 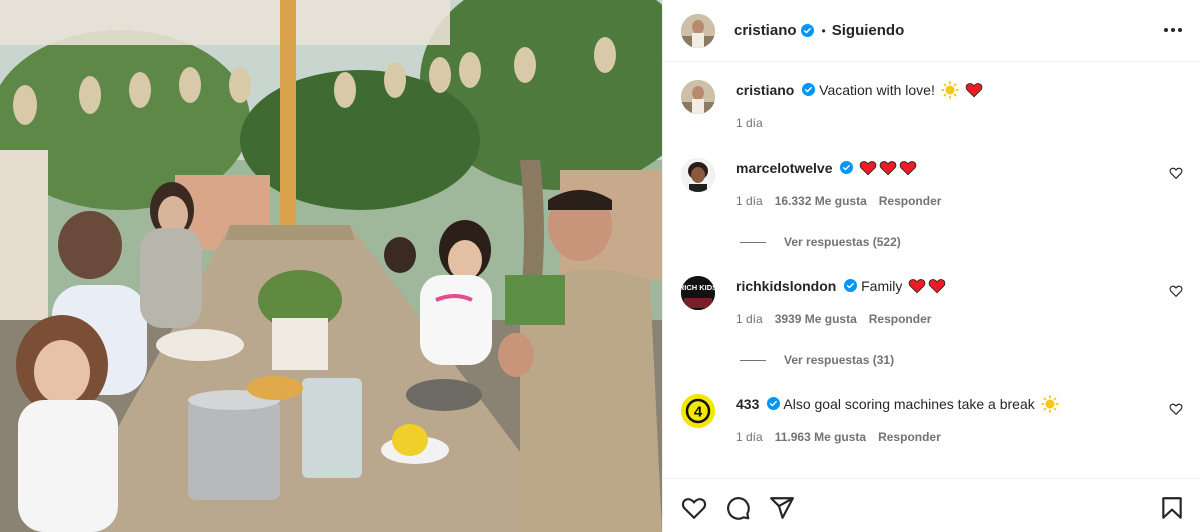 What do you see at coordinates (749, 123) in the screenshot?
I see `caption-time: 1 día` at bounding box center [749, 123].